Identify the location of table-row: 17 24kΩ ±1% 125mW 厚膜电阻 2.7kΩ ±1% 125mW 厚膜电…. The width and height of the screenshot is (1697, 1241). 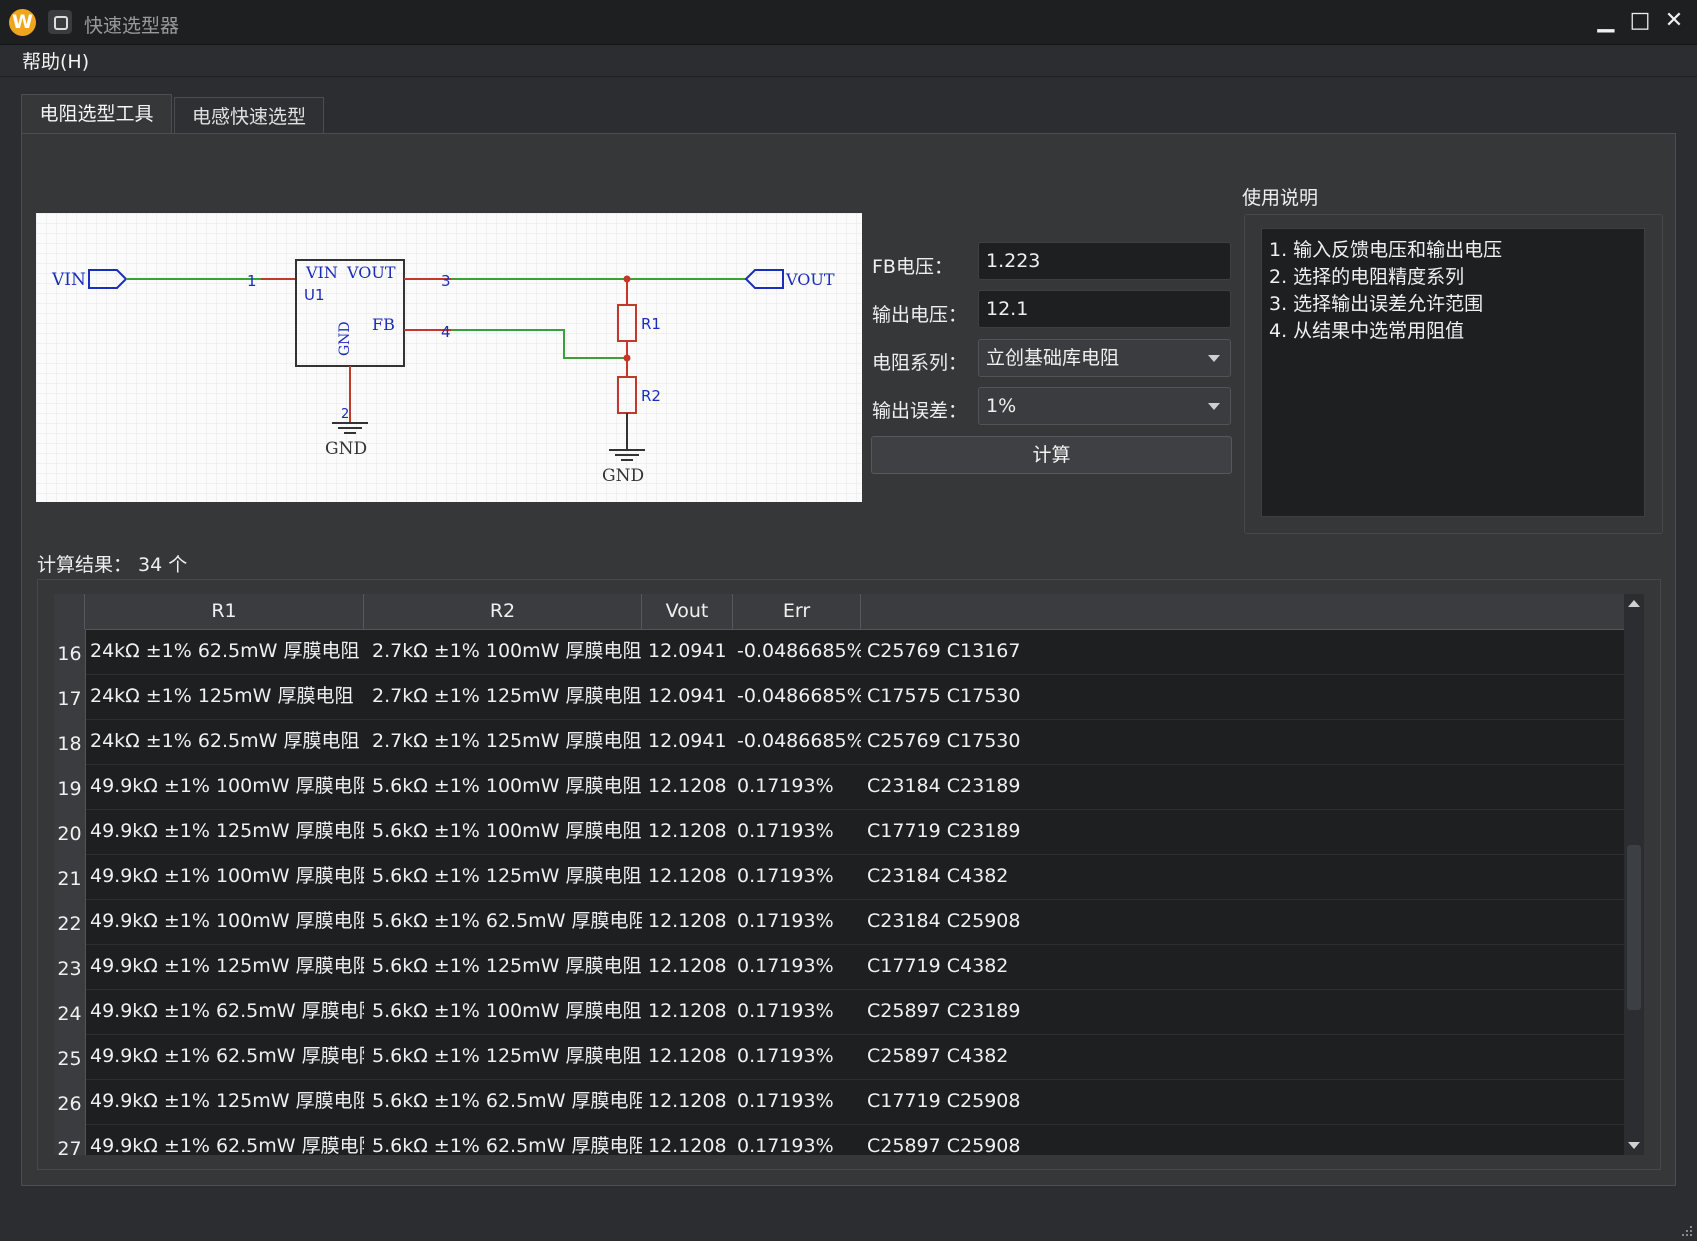
(839, 697).